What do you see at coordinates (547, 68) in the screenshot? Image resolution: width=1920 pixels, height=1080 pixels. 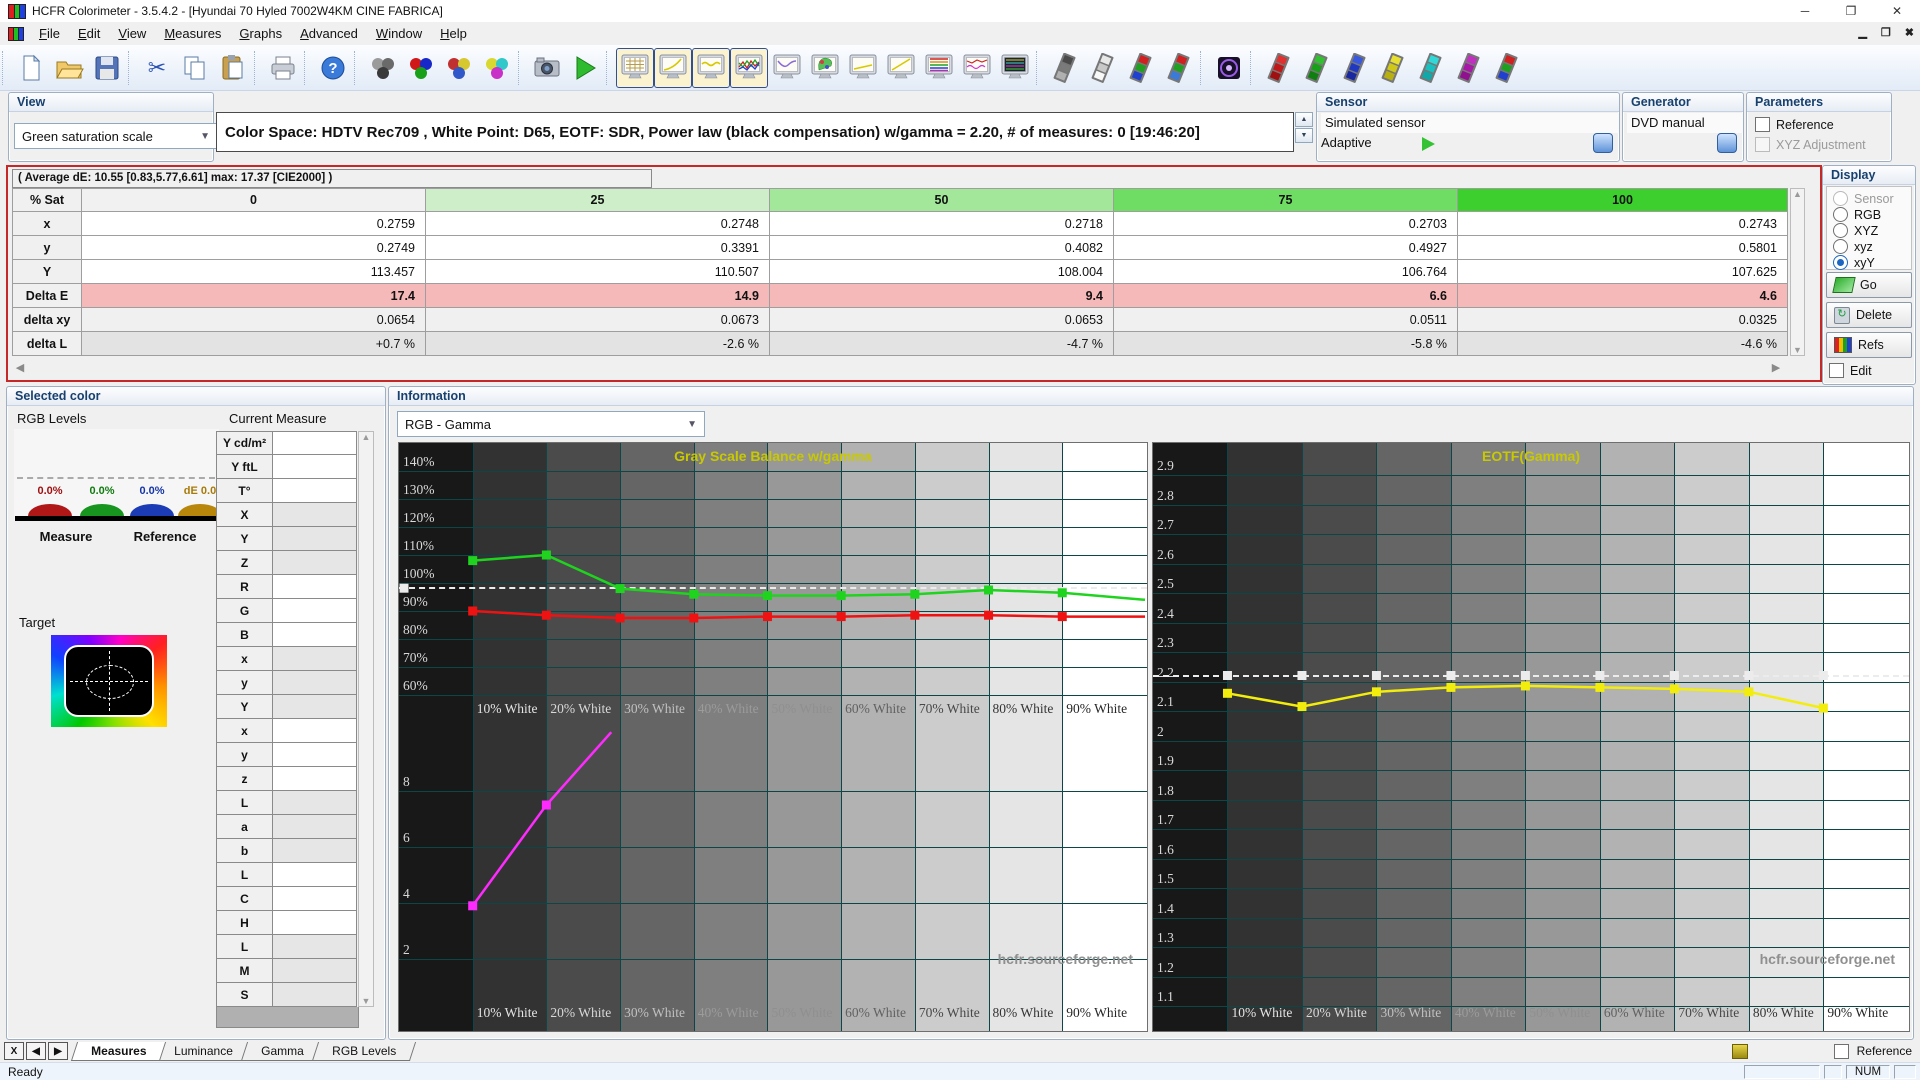 I see `camera-button` at bounding box center [547, 68].